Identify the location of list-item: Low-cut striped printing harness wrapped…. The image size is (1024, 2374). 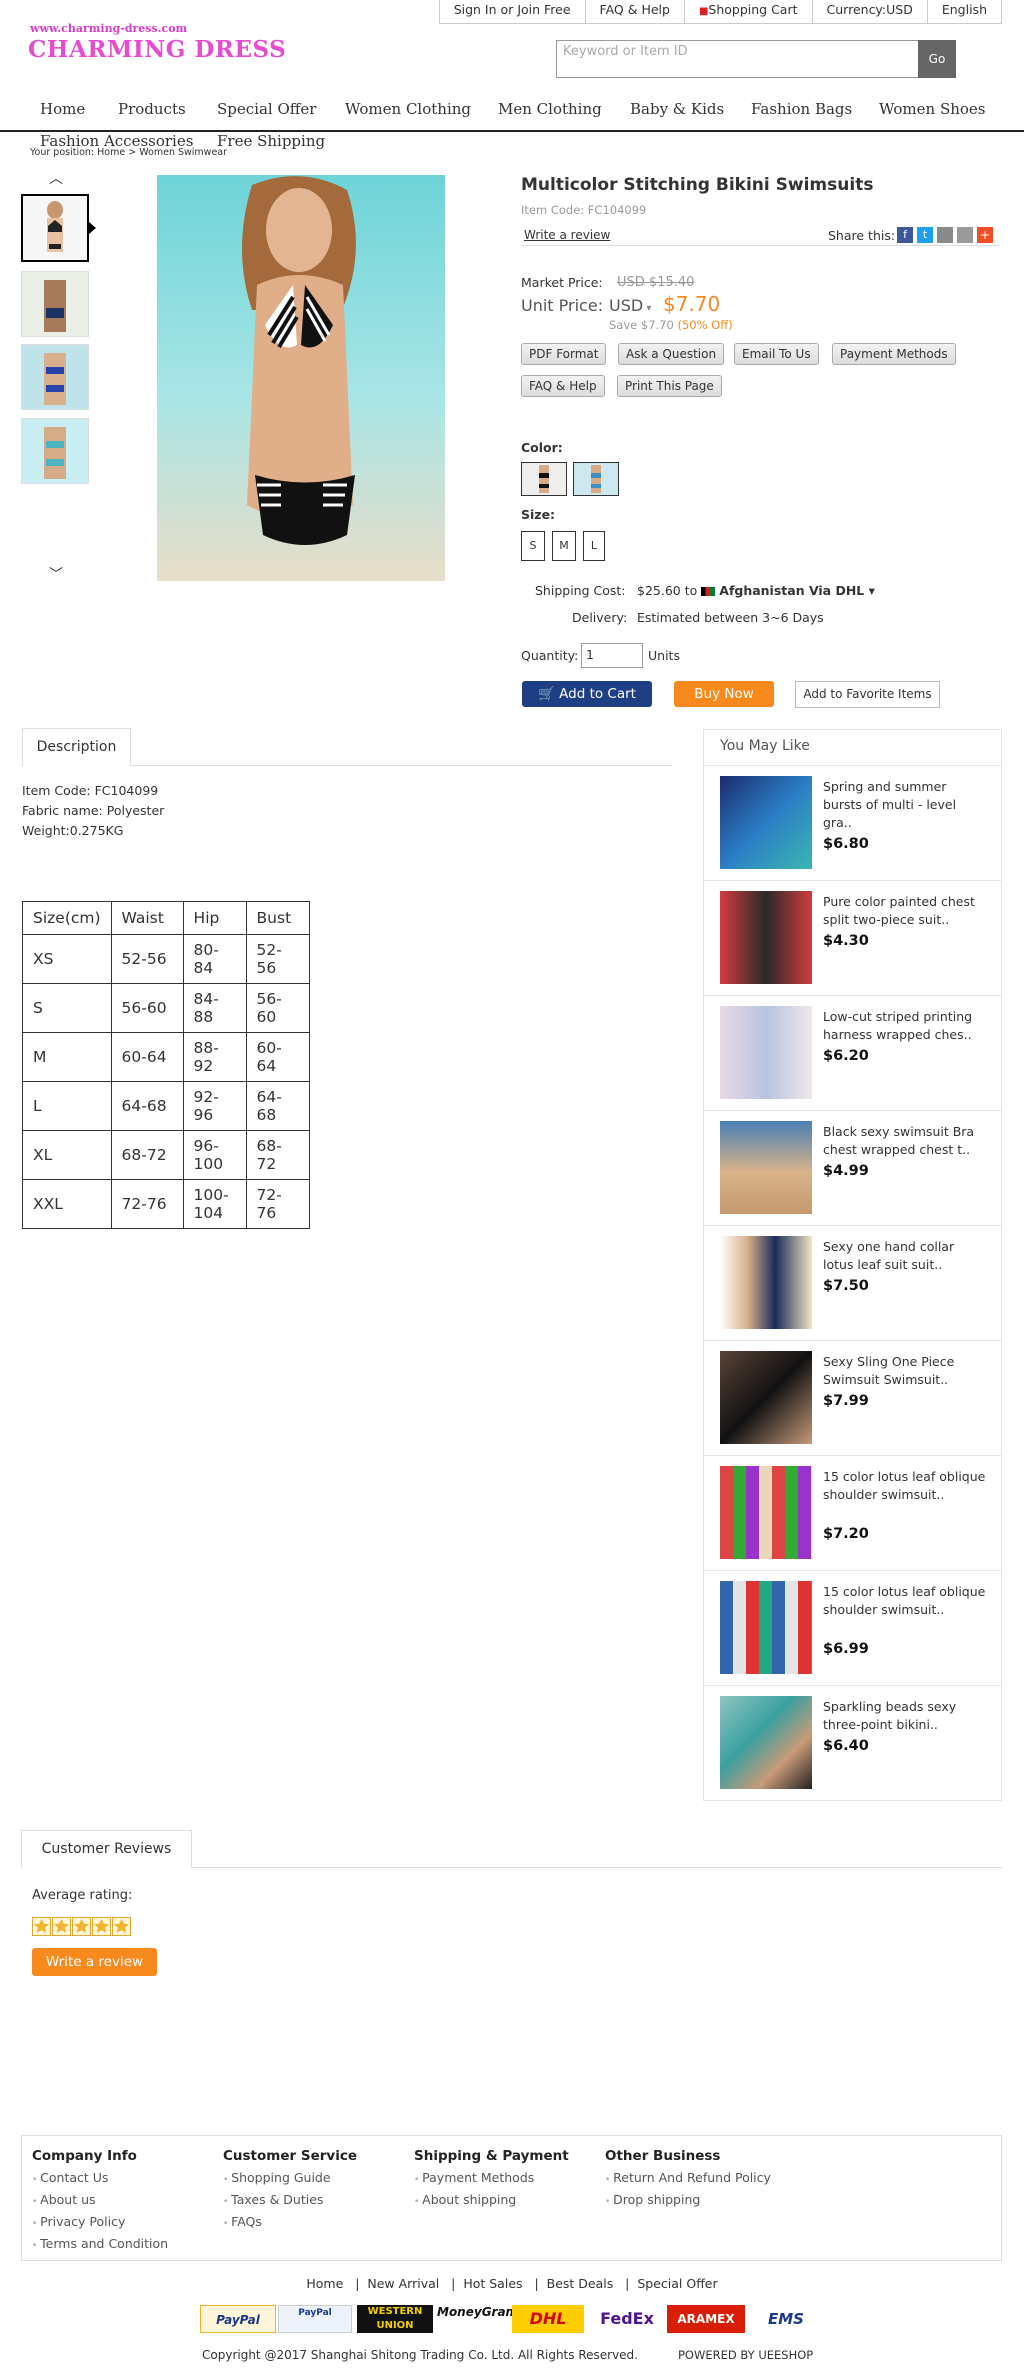
(852, 1052).